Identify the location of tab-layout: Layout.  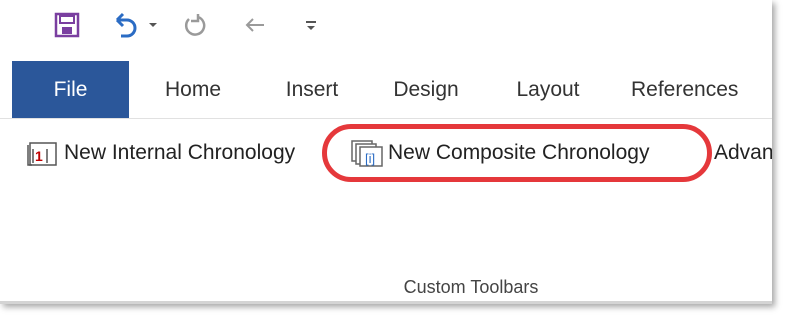
(548, 89).